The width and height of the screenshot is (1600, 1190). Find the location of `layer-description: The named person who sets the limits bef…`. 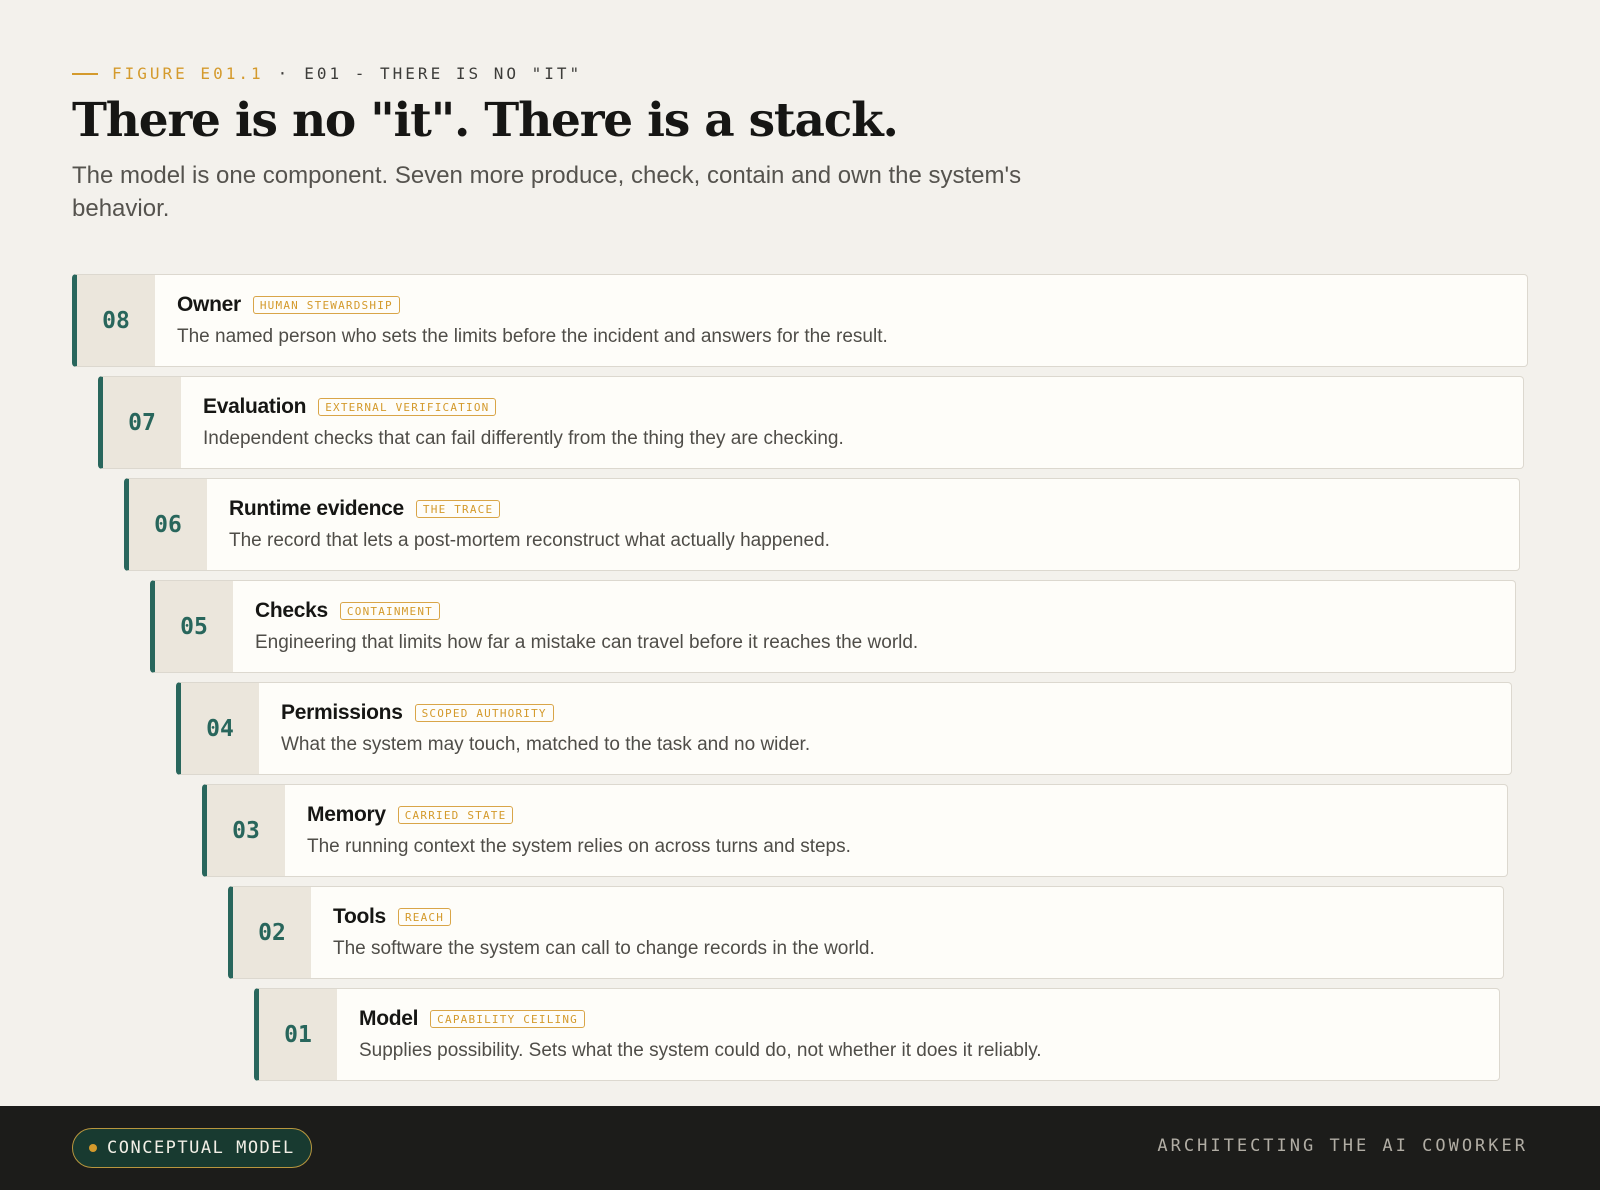

layer-description: The named person who sets the limits bef… is located at coordinates (532, 336).